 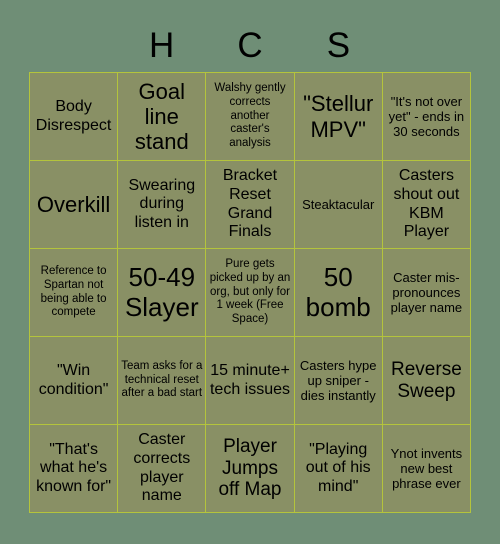 I want to click on bingo-cell-label: Goal line stand, so click(x=161, y=116).